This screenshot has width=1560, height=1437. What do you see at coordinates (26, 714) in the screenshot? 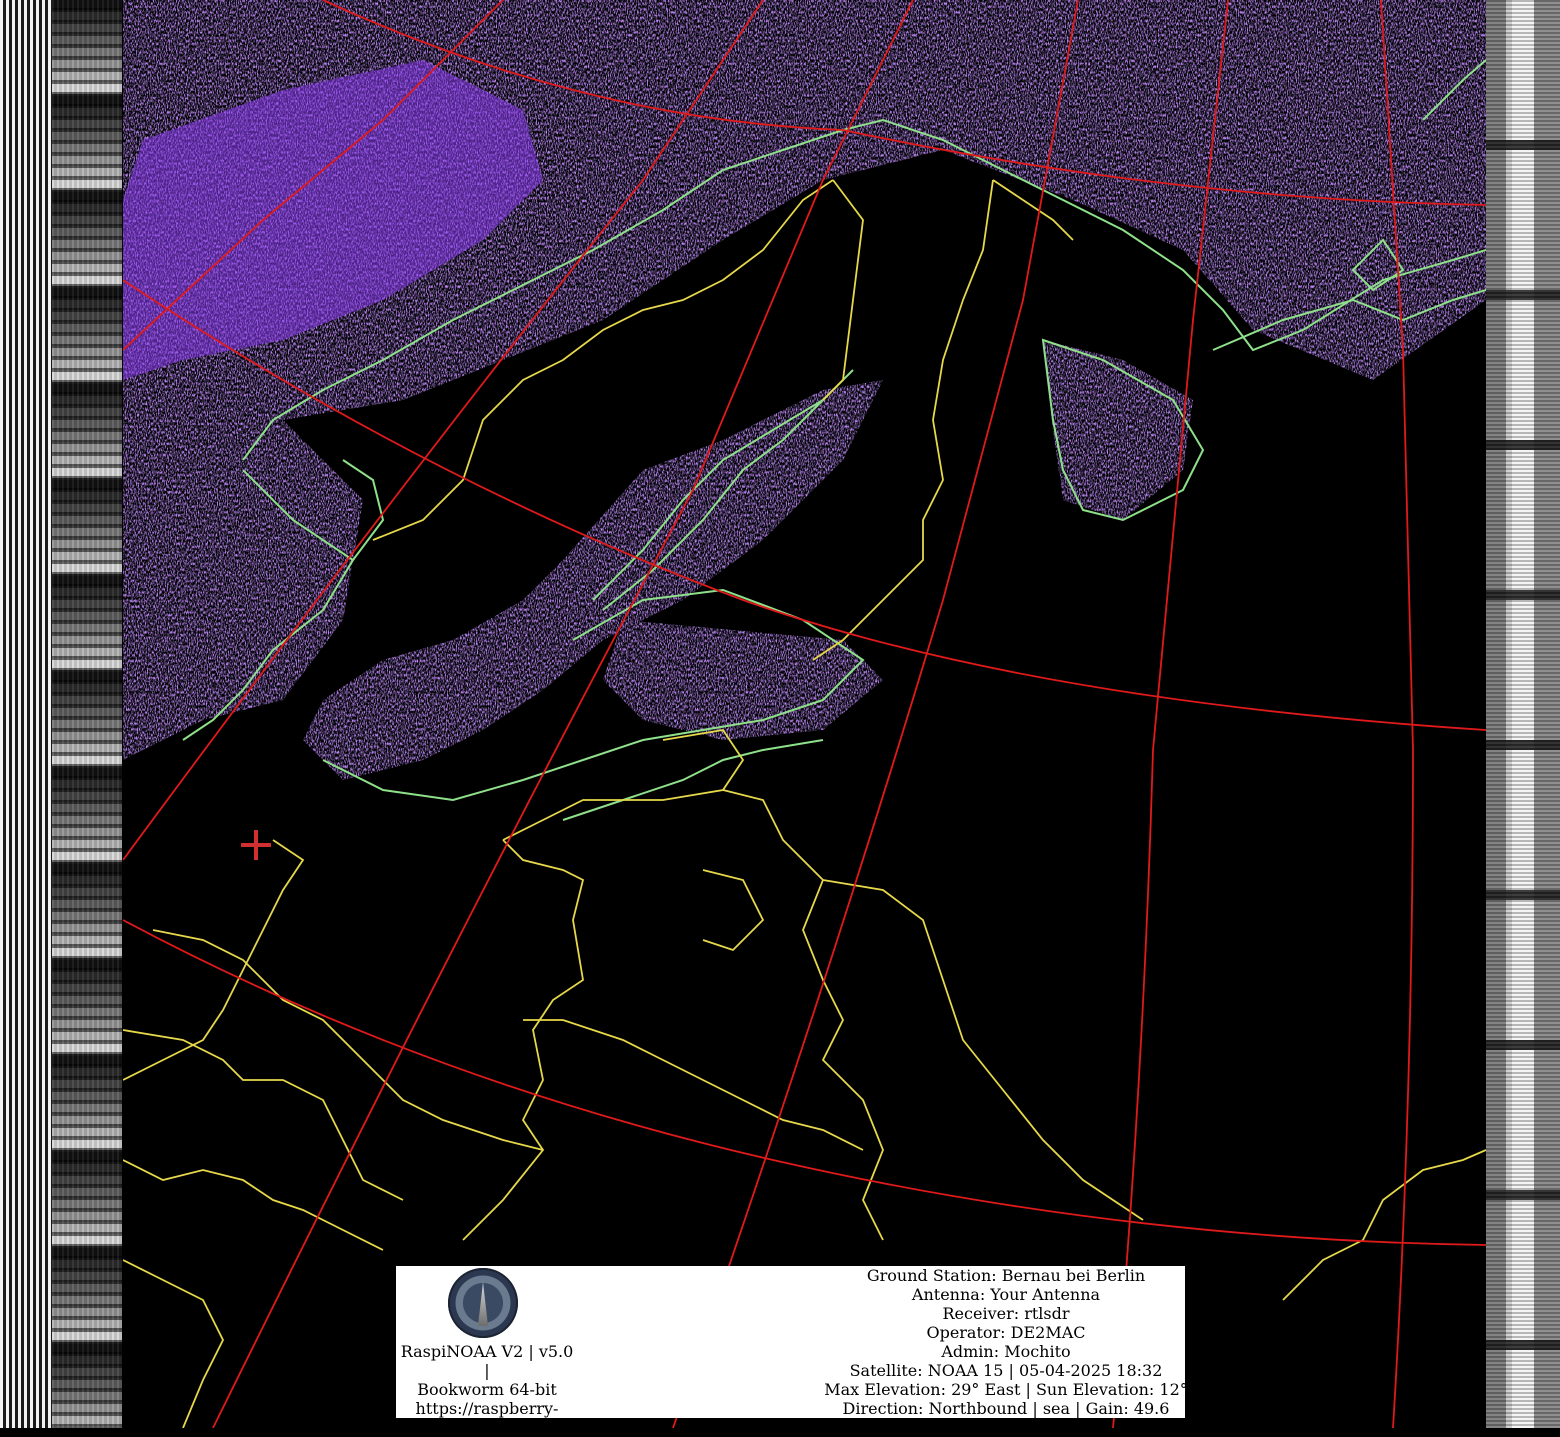
I see `sync-a-strip` at bounding box center [26, 714].